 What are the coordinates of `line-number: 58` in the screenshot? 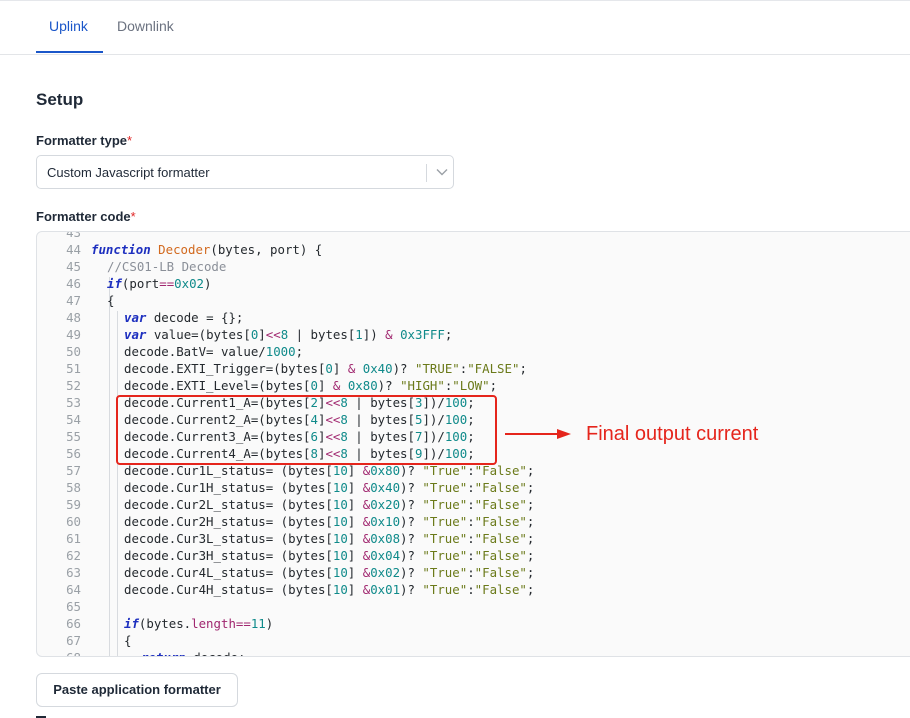 It's located at (73, 487).